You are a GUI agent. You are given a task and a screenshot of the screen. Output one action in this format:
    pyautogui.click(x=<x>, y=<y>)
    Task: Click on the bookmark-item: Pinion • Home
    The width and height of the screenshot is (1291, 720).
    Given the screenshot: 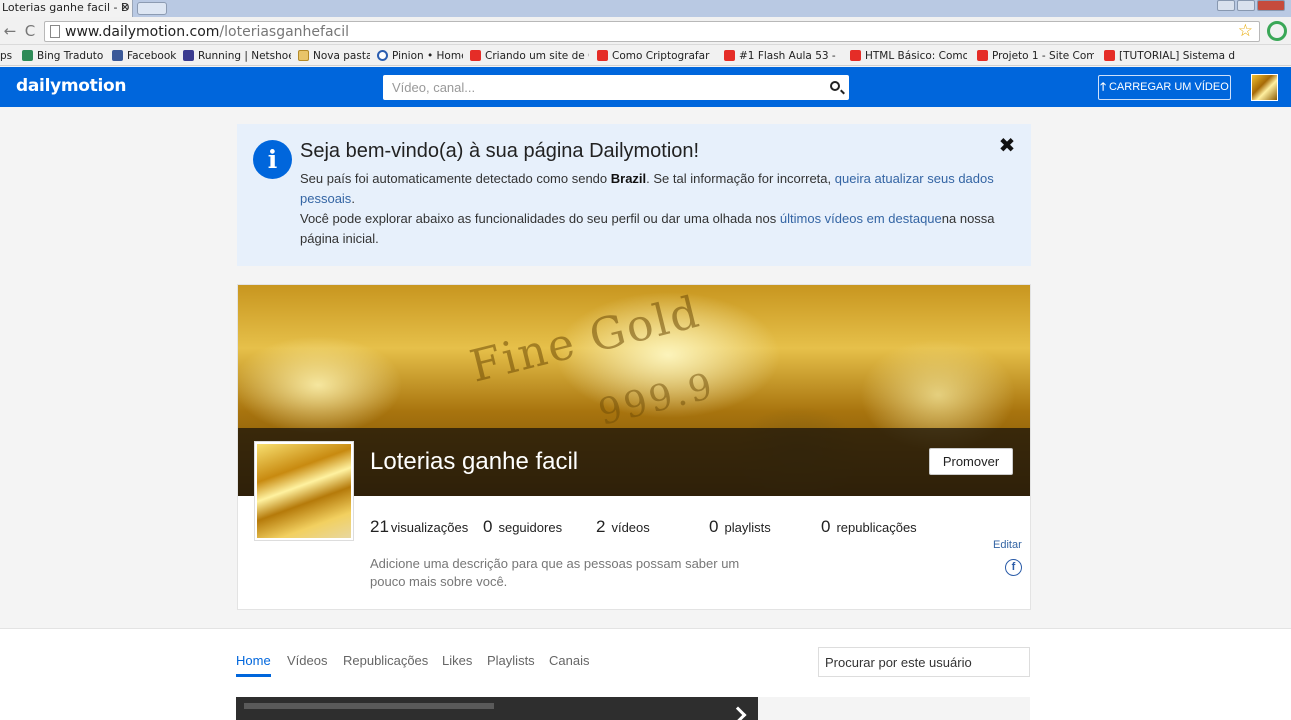 What is the action you would take?
    pyautogui.click(x=420, y=55)
    